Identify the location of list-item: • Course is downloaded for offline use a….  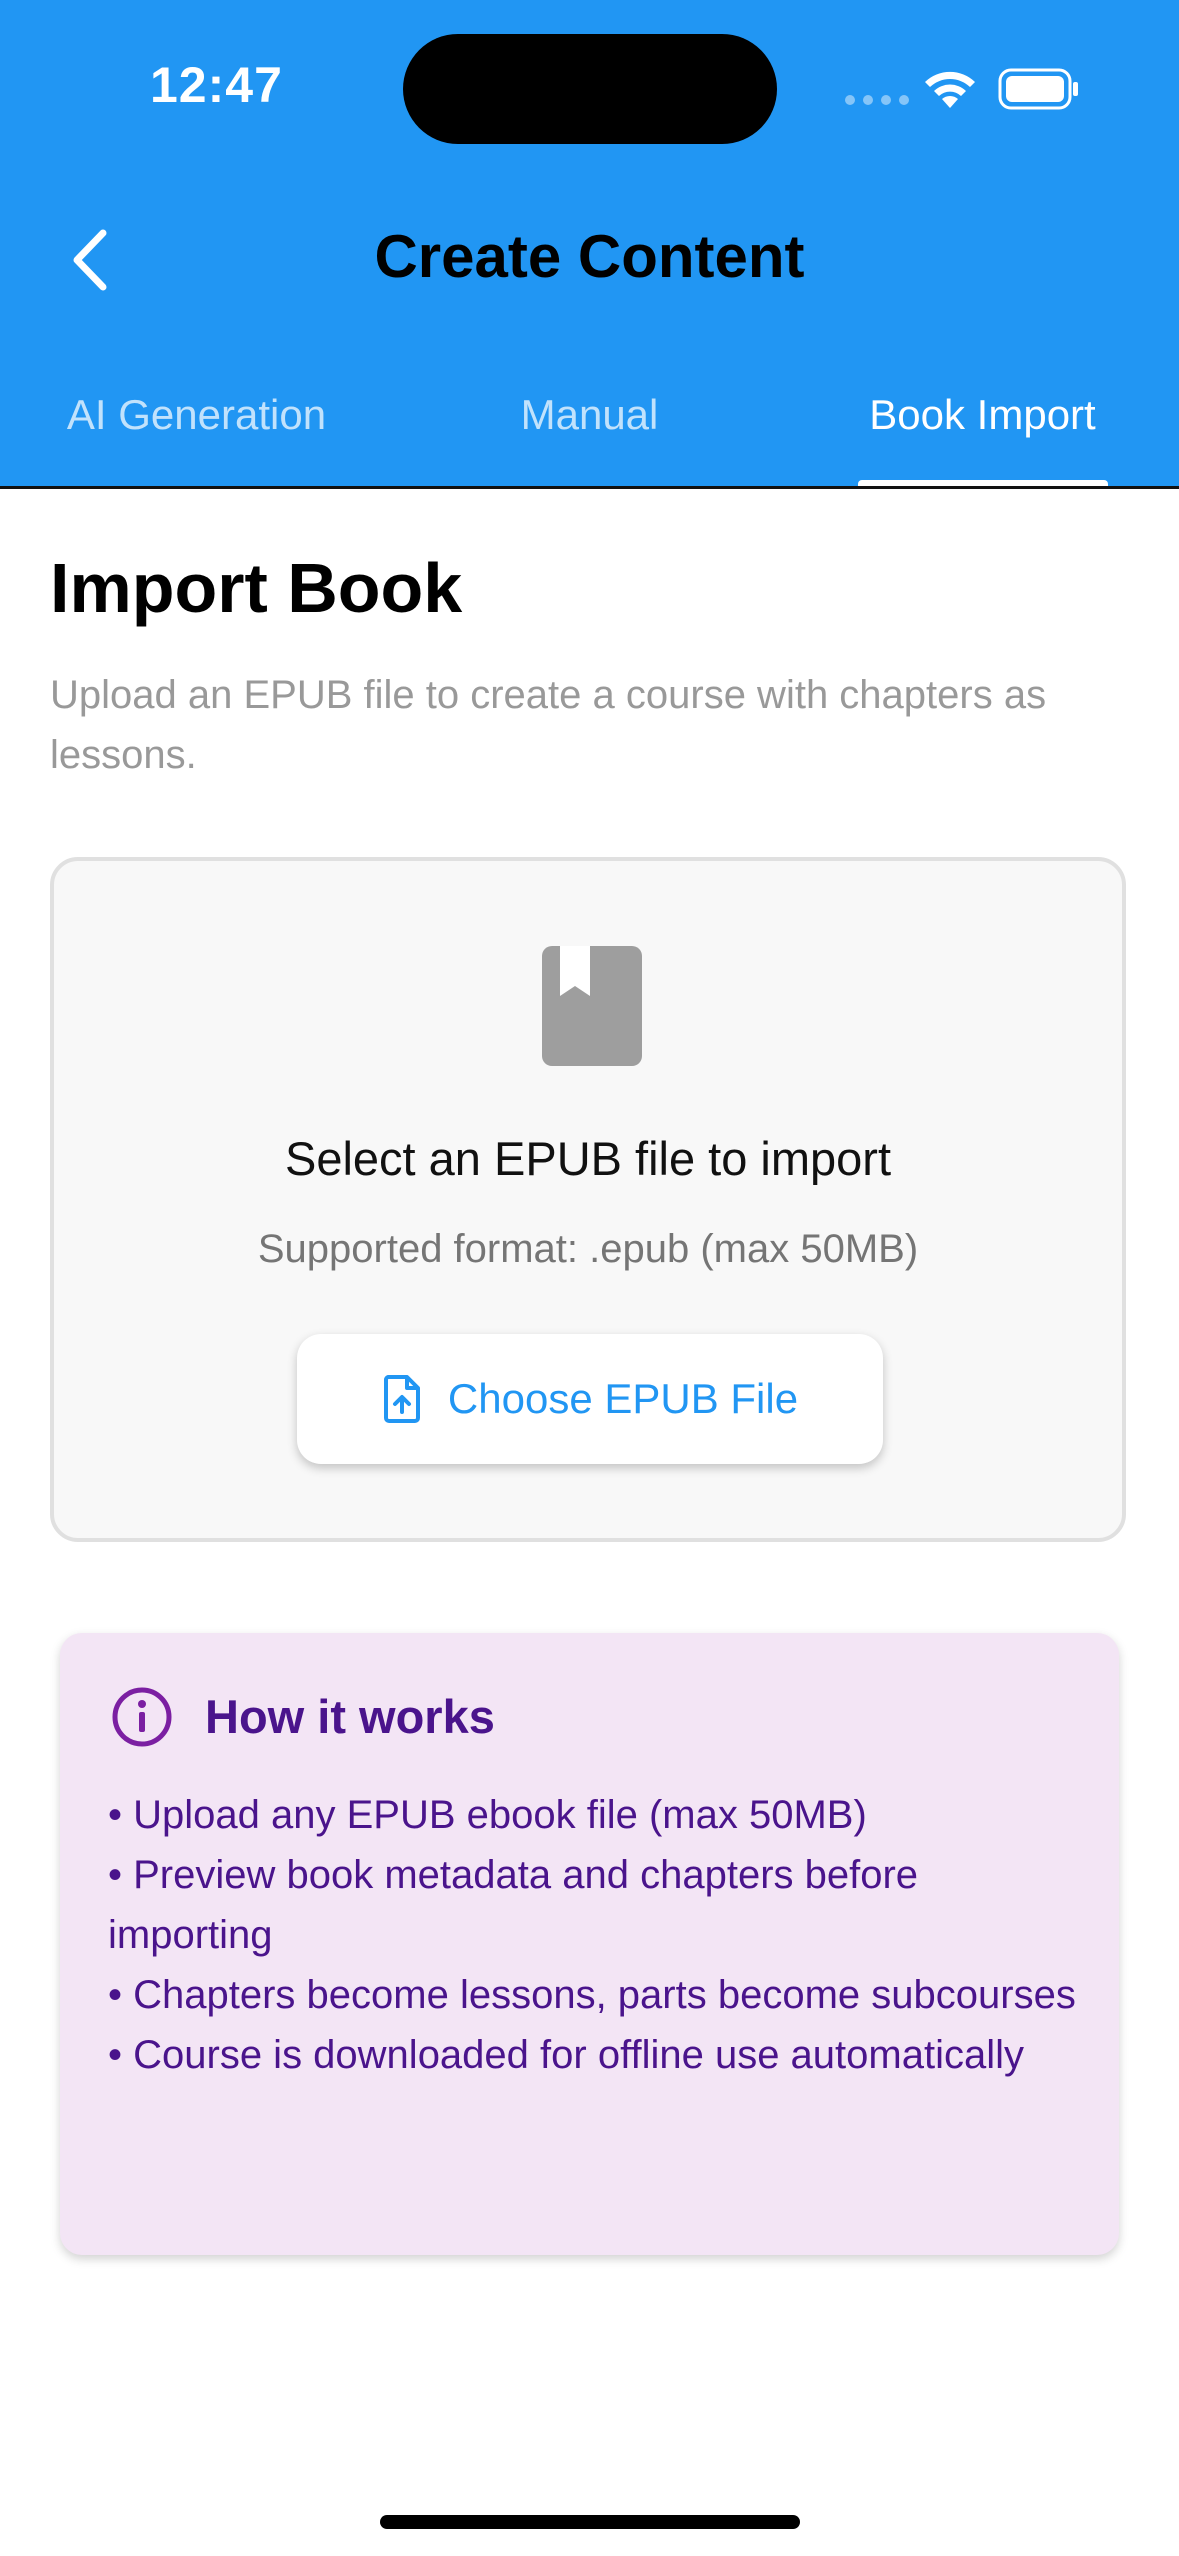
(566, 2055).